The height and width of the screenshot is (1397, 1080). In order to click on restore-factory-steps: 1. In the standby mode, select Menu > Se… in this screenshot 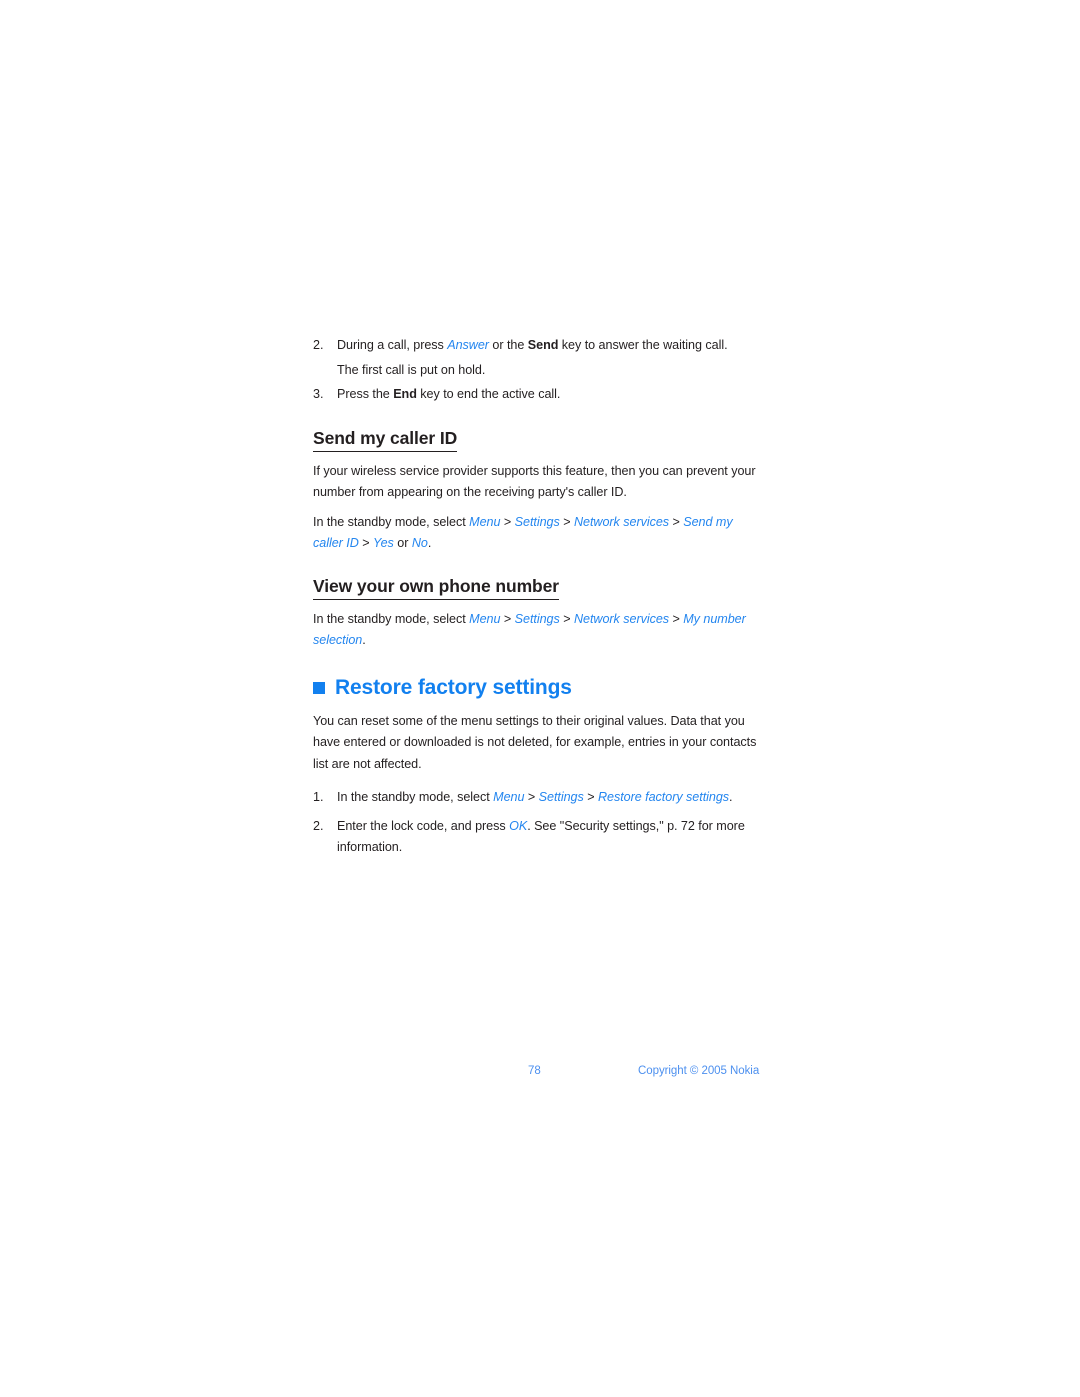, I will do `click(536, 823)`.